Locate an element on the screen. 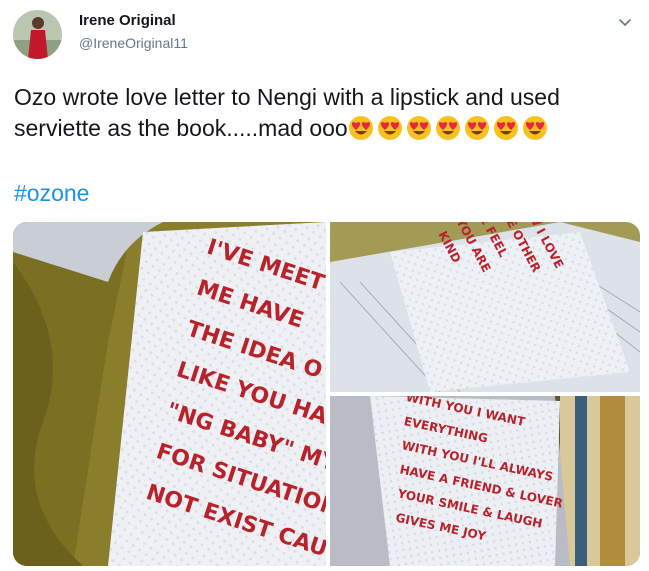 The height and width of the screenshot is (571, 649). avatar is located at coordinates (37, 34).